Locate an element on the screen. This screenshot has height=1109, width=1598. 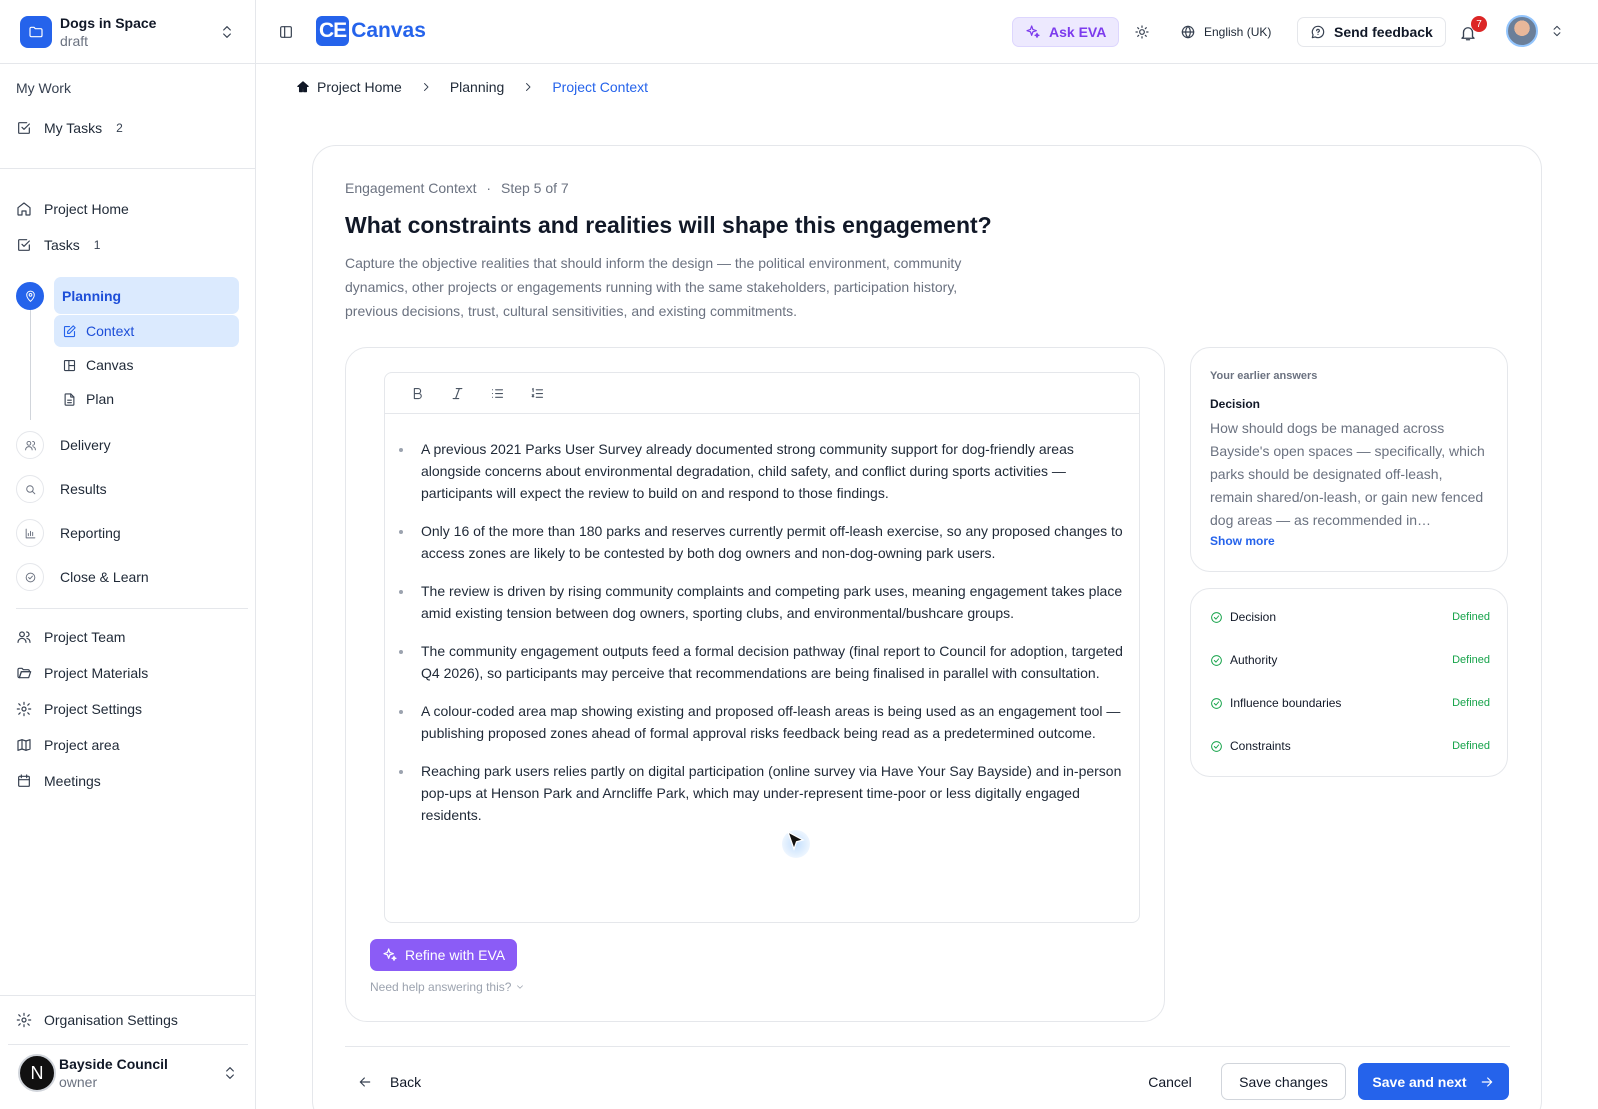
status-label: Constraints is located at coordinates (1260, 746).